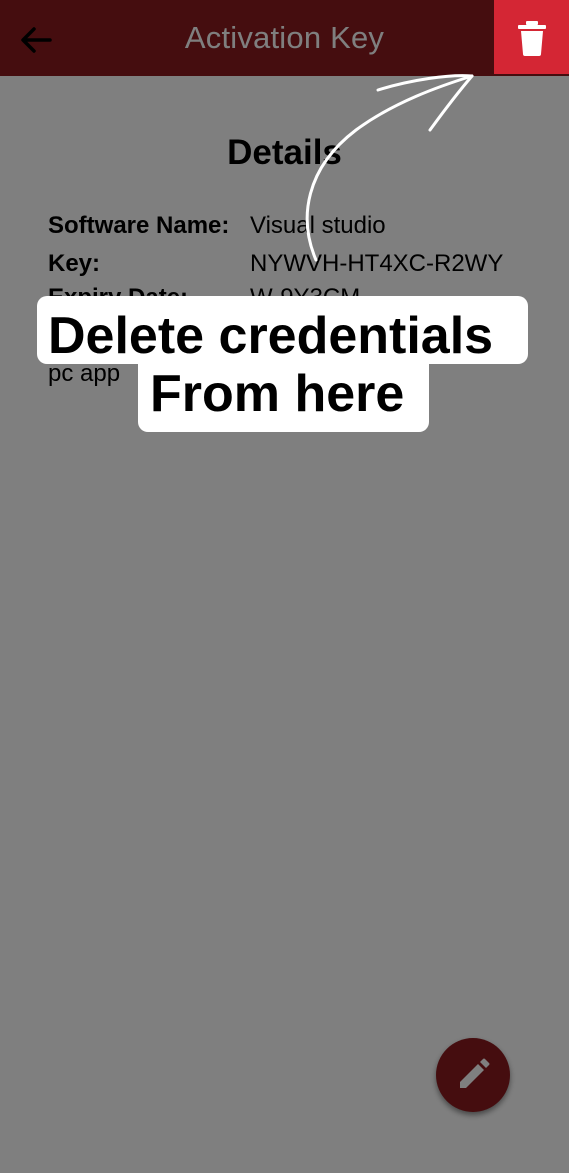 The width and height of the screenshot is (569, 1173). I want to click on trash-icon, so click(532, 38).